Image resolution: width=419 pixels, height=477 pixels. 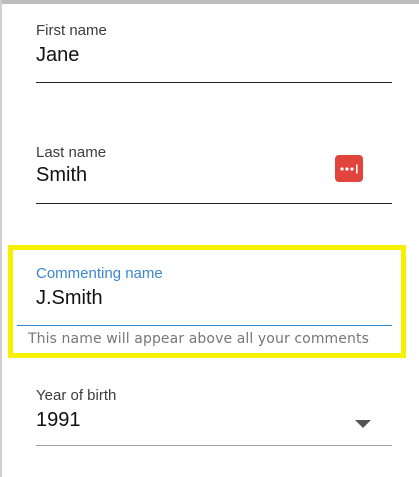 I want to click on commenting-name-underline, so click(x=204, y=325).